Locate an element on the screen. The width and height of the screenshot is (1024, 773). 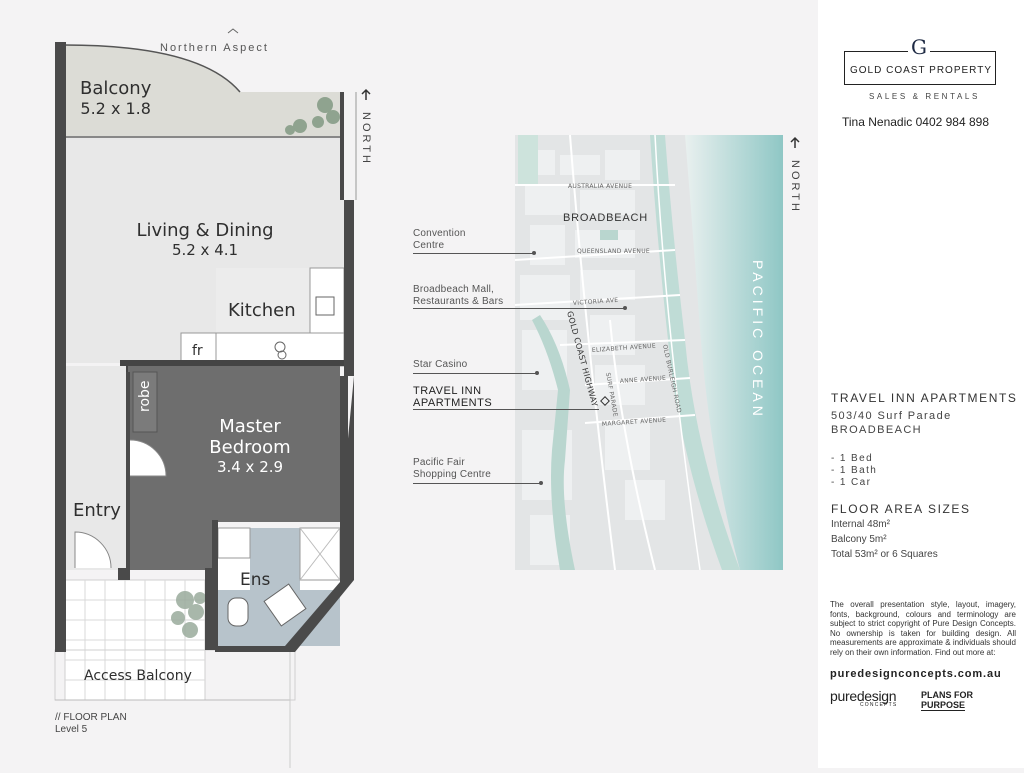
feature-bed: - 1 Bed is located at coordinates (852, 458).